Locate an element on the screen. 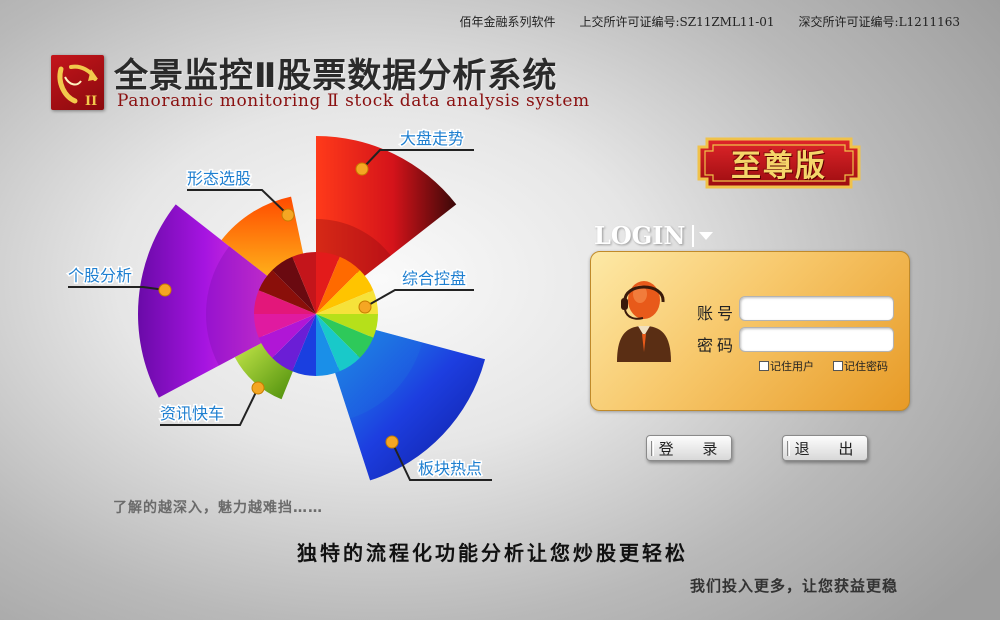  login-header: LOGIN is located at coordinates (654, 235).